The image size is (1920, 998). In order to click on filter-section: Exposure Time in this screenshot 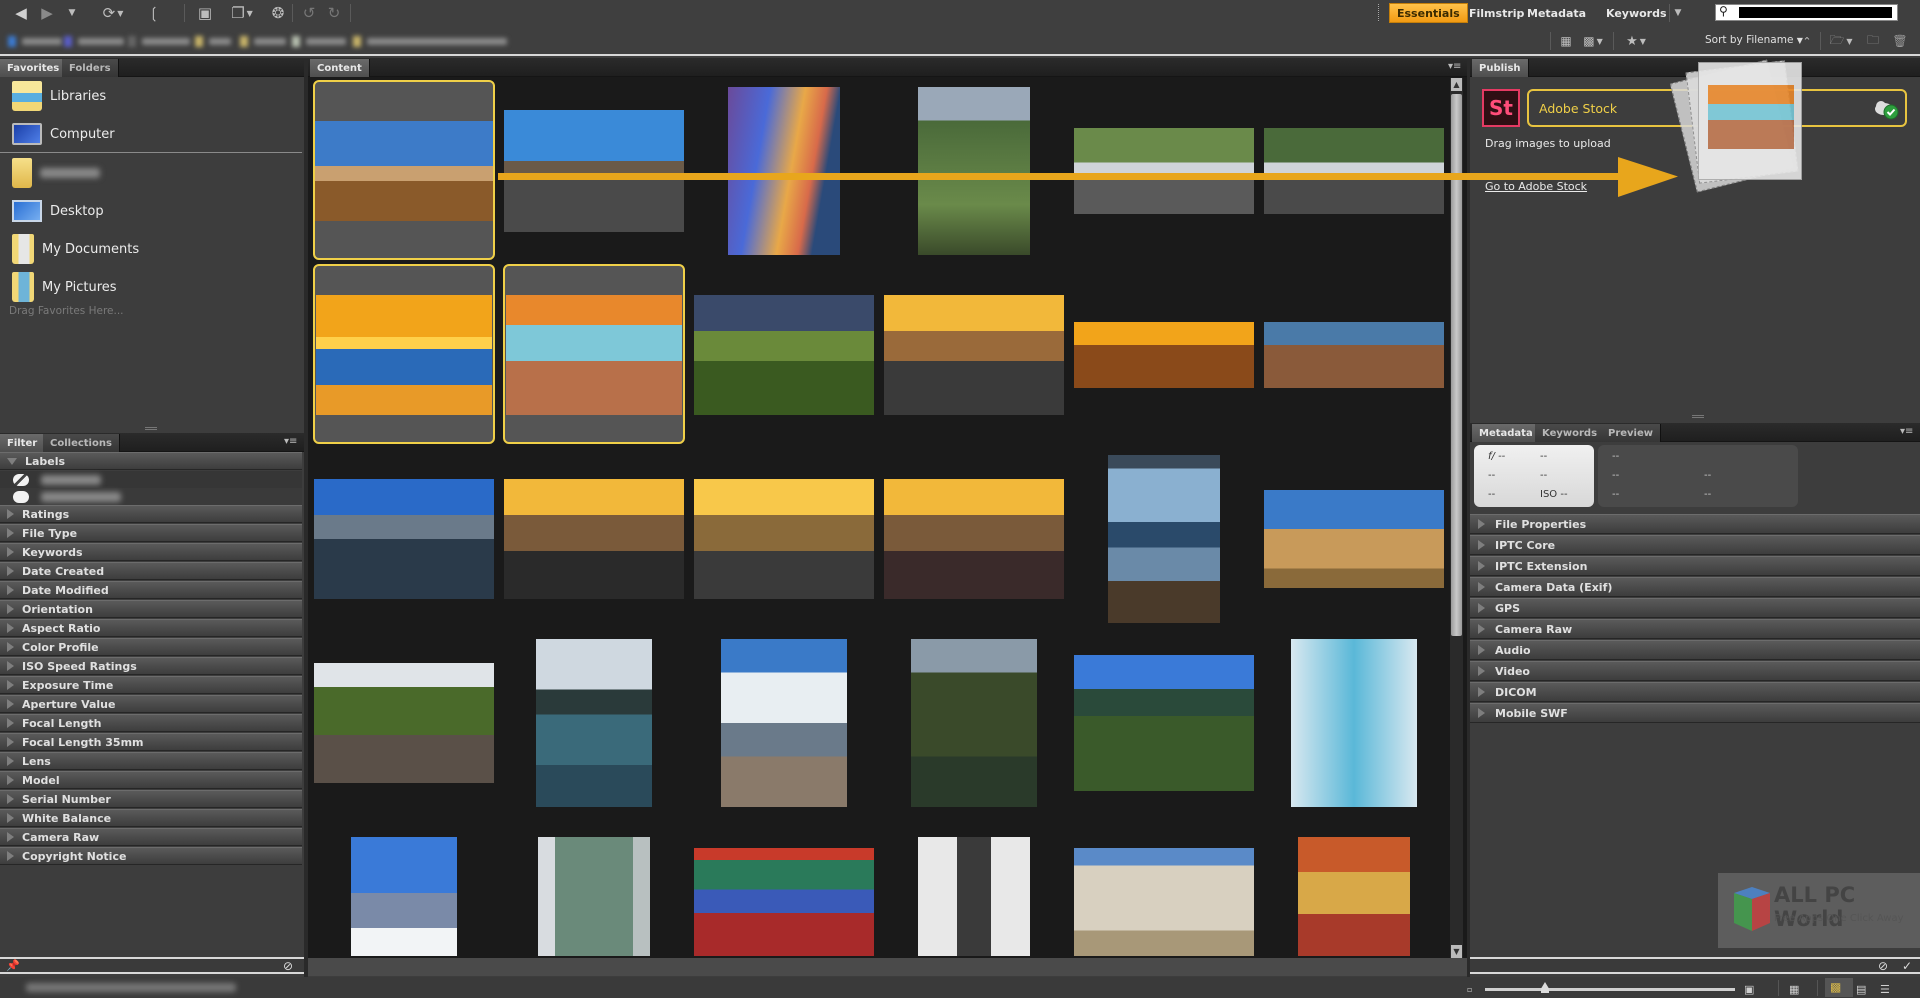, I will do `click(151, 685)`.